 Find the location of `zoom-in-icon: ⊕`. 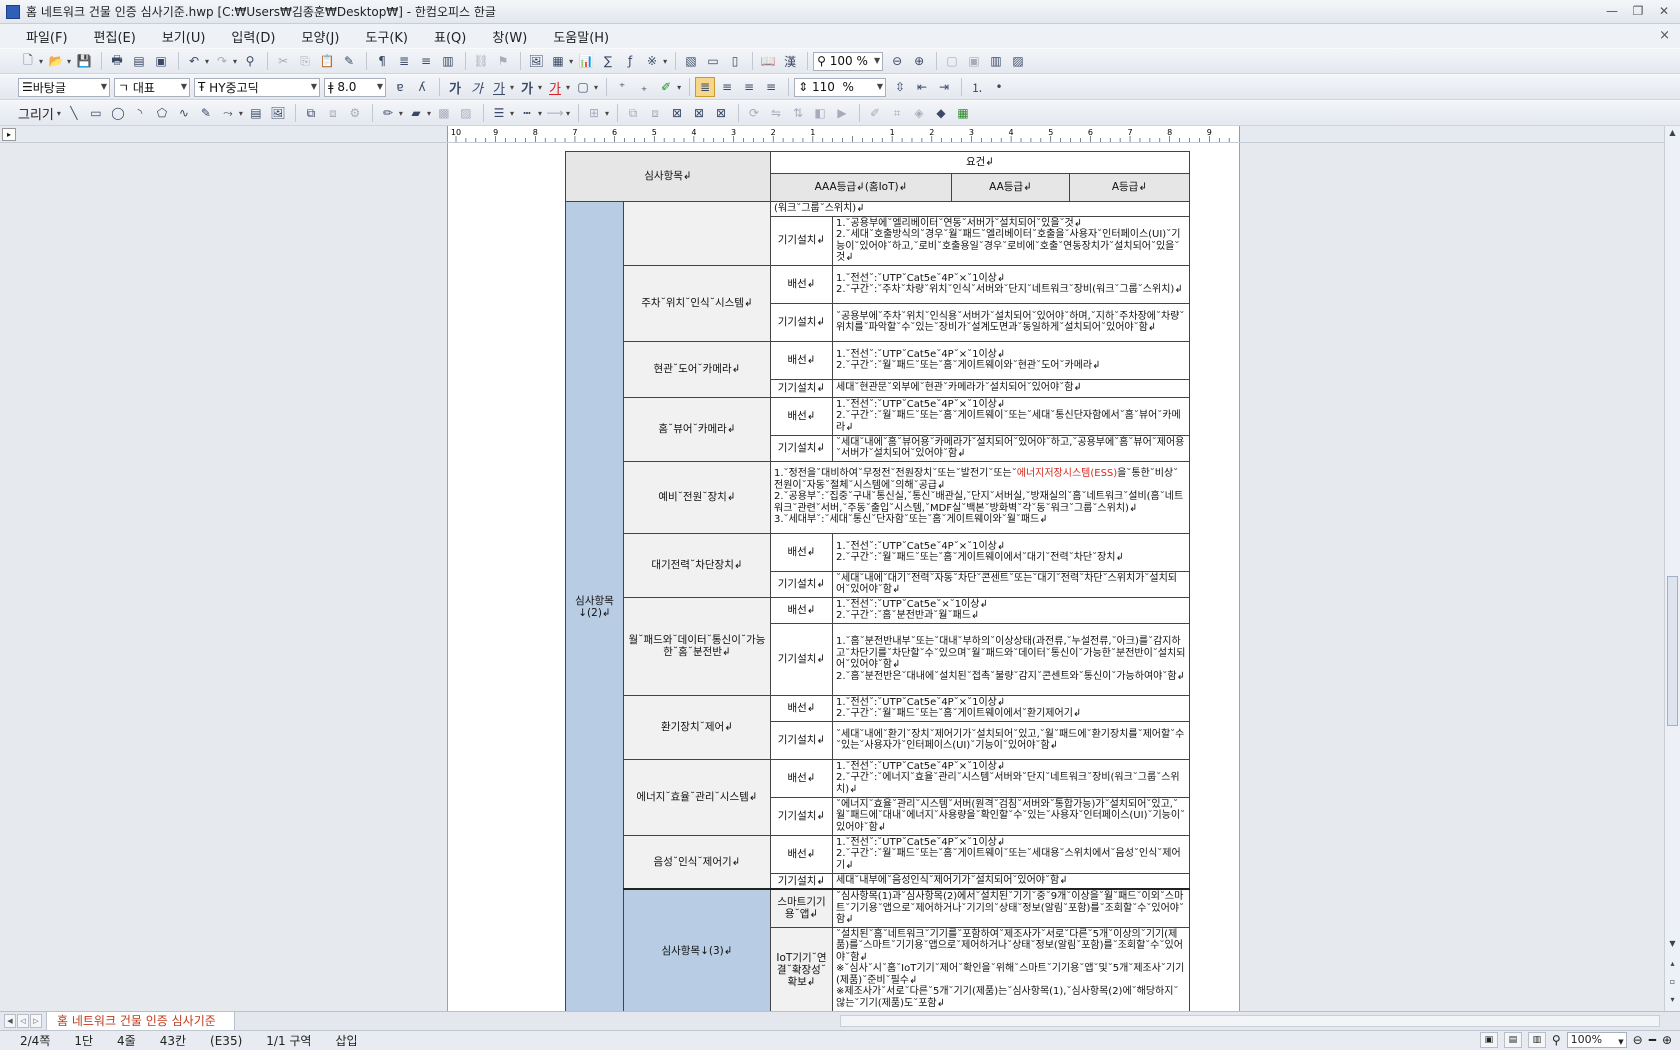

zoom-in-icon: ⊕ is located at coordinates (919, 61).